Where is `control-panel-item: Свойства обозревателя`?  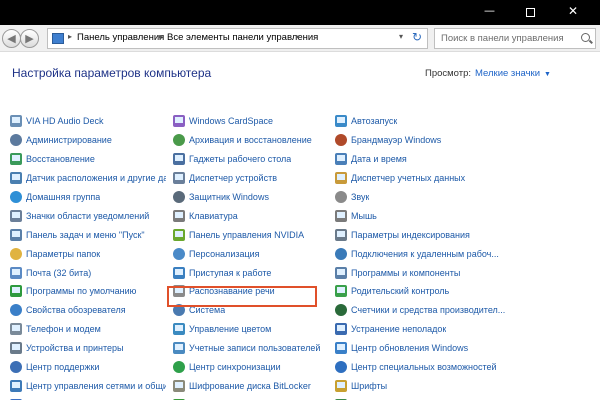 control-panel-item: Свойства обозревателя is located at coordinates (88, 310).